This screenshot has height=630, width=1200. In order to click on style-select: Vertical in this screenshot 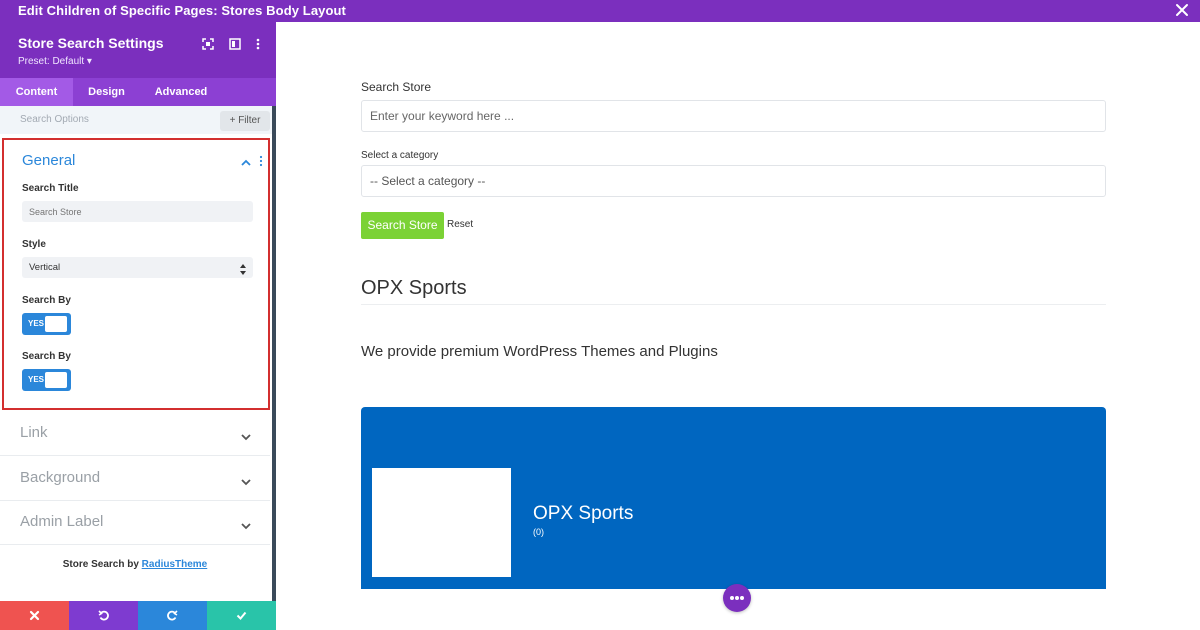, I will do `click(137, 267)`.